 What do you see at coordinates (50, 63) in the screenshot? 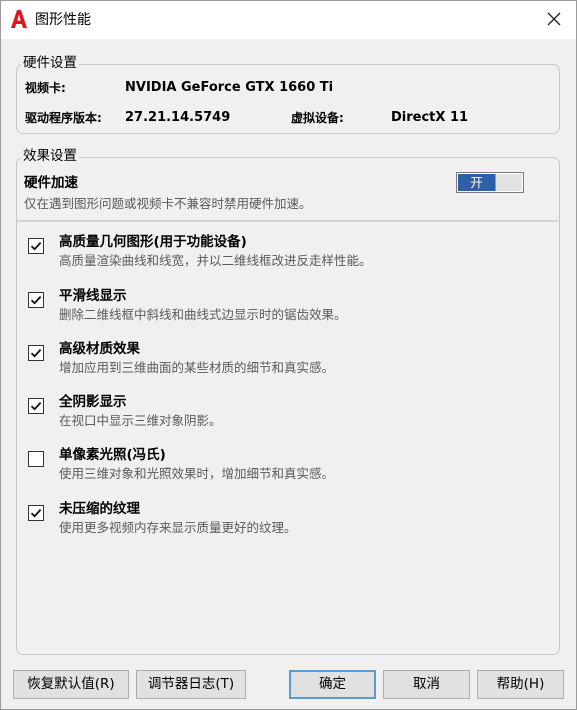
I see `hardware-settings-caption: 硬件设置` at bounding box center [50, 63].